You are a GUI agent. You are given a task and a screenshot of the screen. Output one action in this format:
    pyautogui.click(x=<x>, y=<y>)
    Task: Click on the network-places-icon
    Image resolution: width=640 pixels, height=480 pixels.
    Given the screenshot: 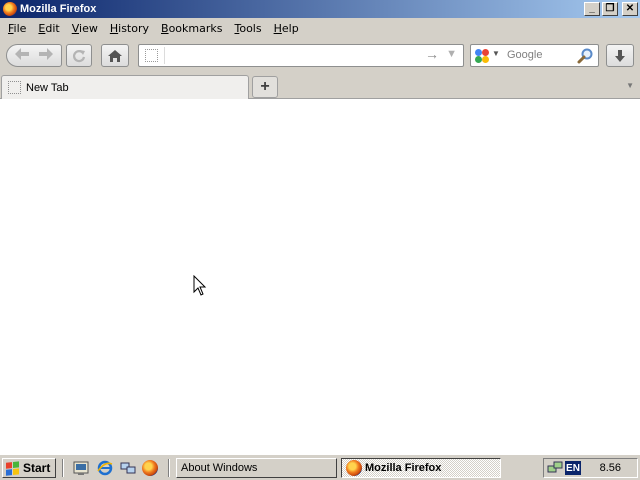 What is the action you would take?
    pyautogui.click(x=128, y=468)
    